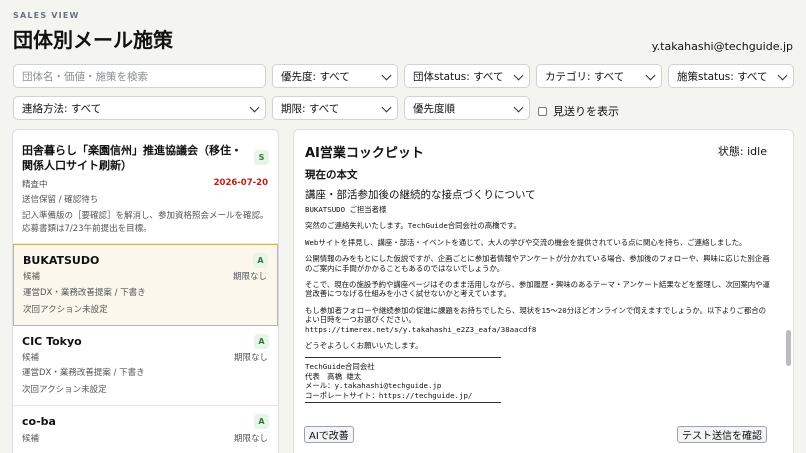 This screenshot has width=806, height=453. I want to click on body-paragraph: BUKATSUDO ご担当者様, so click(346, 209).